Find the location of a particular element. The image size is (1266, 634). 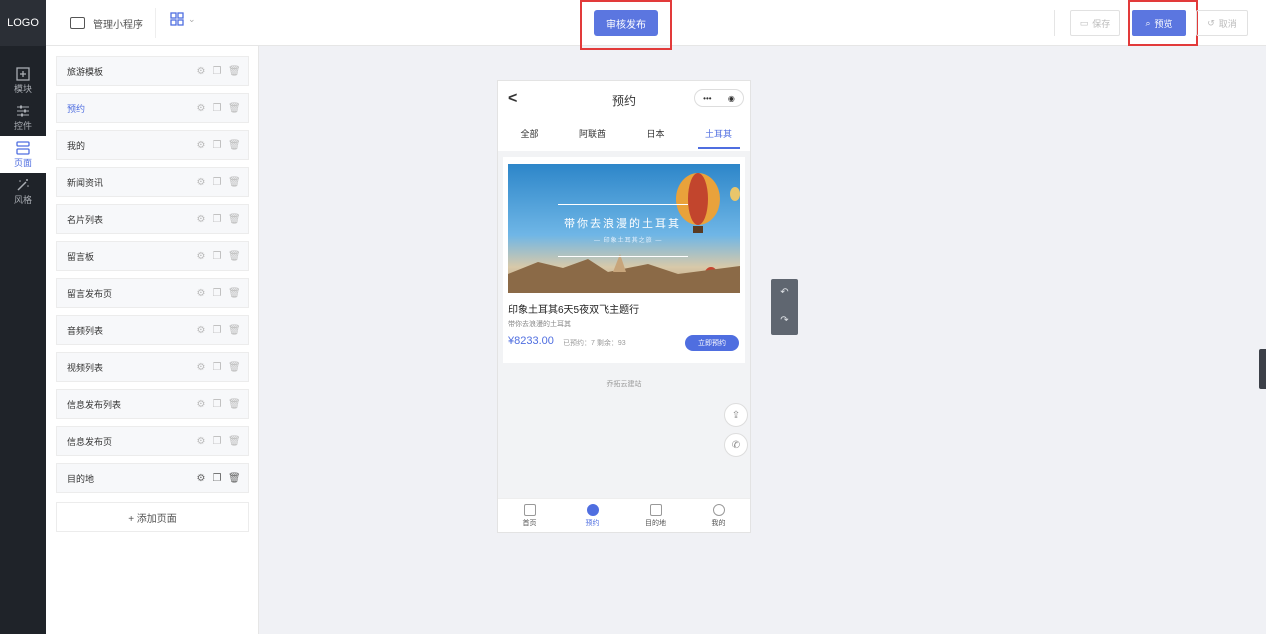

rail-item-style: 风格 is located at coordinates (23, 191).